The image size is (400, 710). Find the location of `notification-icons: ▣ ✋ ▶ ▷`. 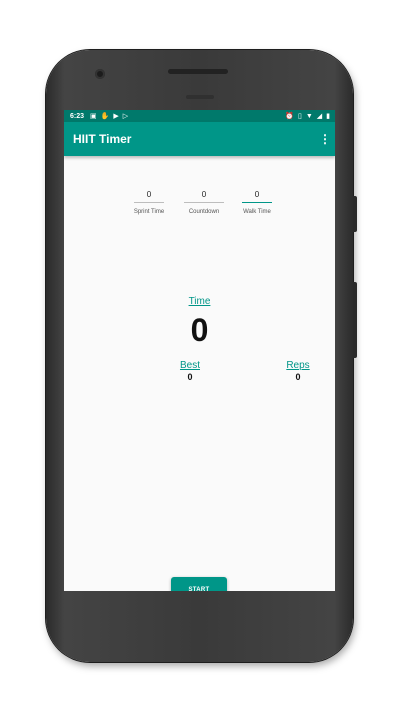

notification-icons: ▣ ✋ ▶ ▷ is located at coordinates (109, 116).